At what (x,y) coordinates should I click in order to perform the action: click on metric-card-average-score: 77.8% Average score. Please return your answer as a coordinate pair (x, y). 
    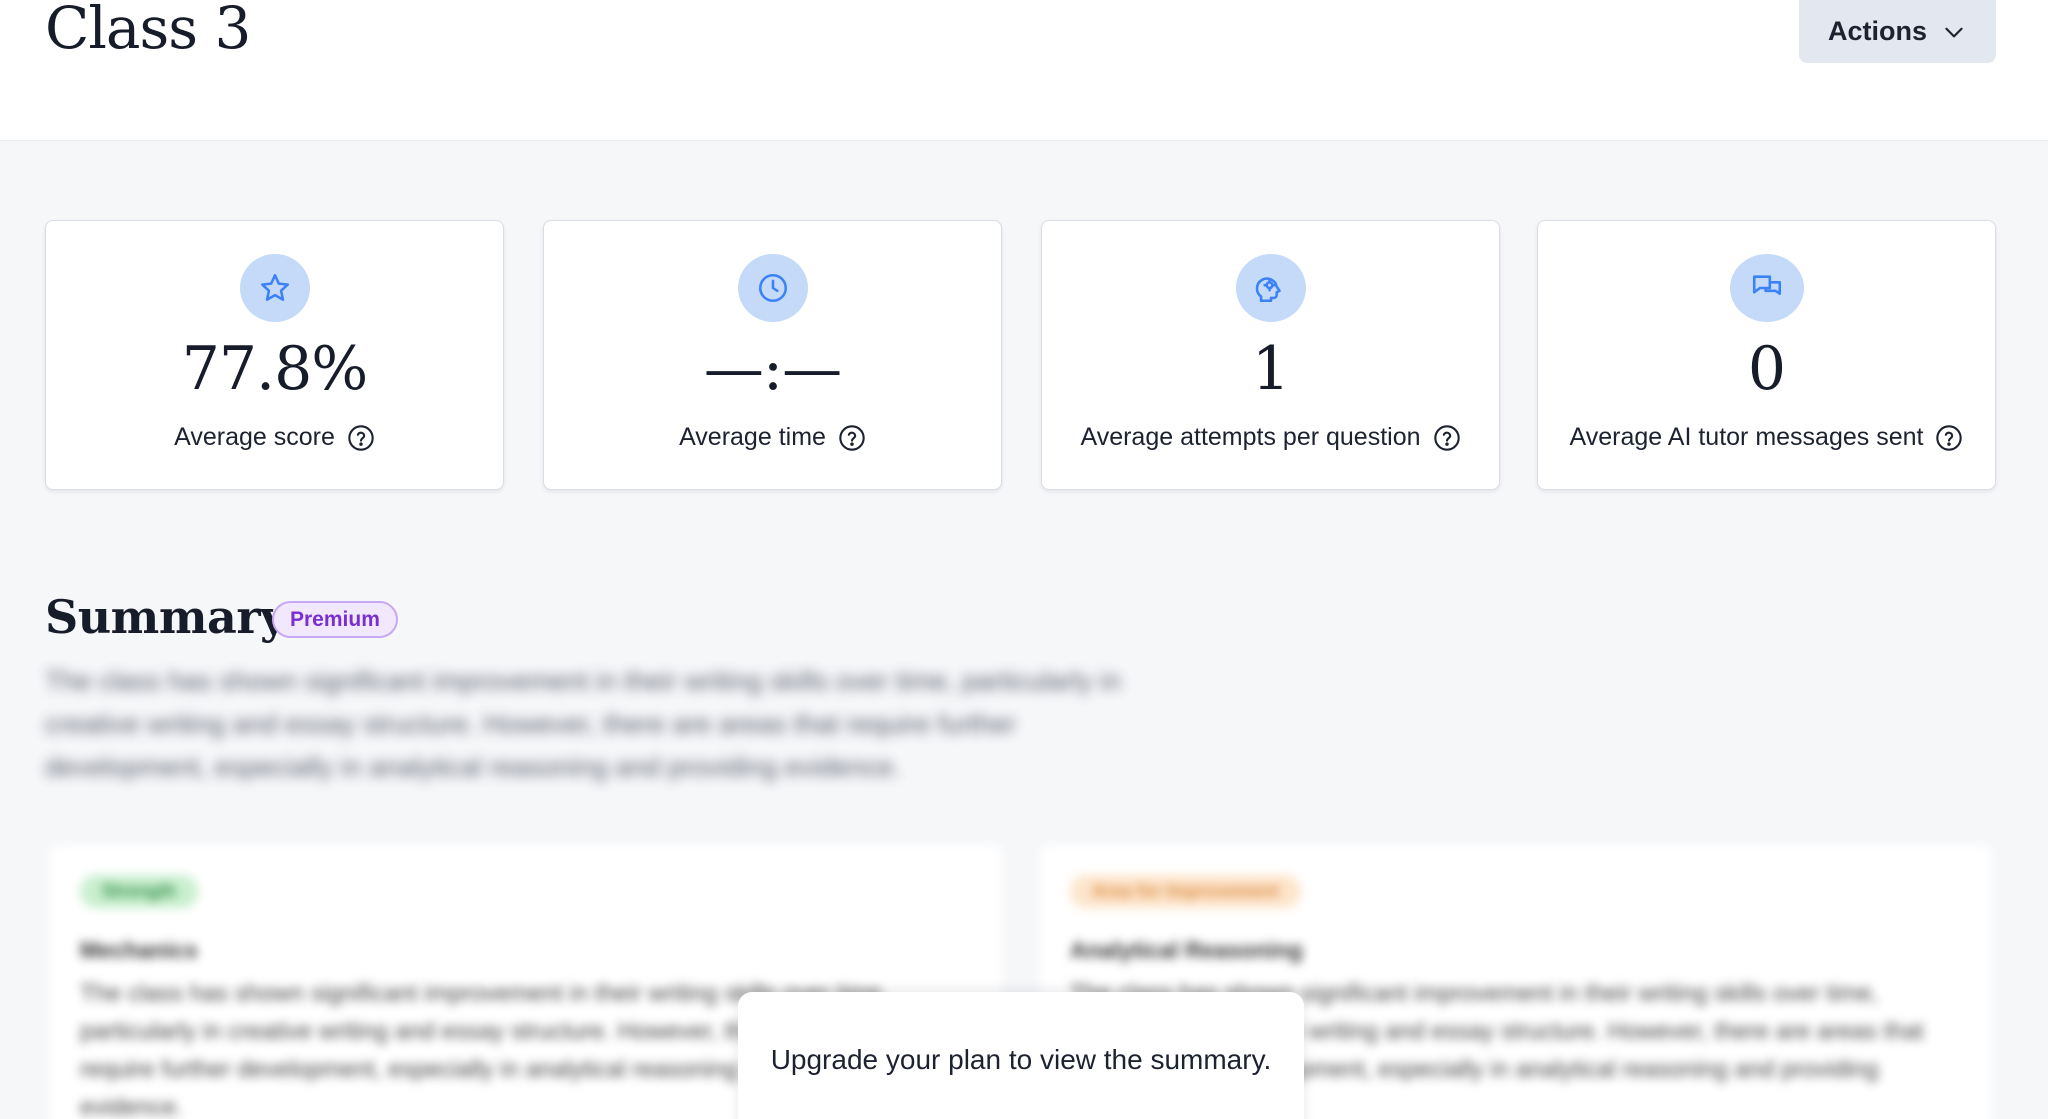
    Looking at the image, I should click on (274, 355).